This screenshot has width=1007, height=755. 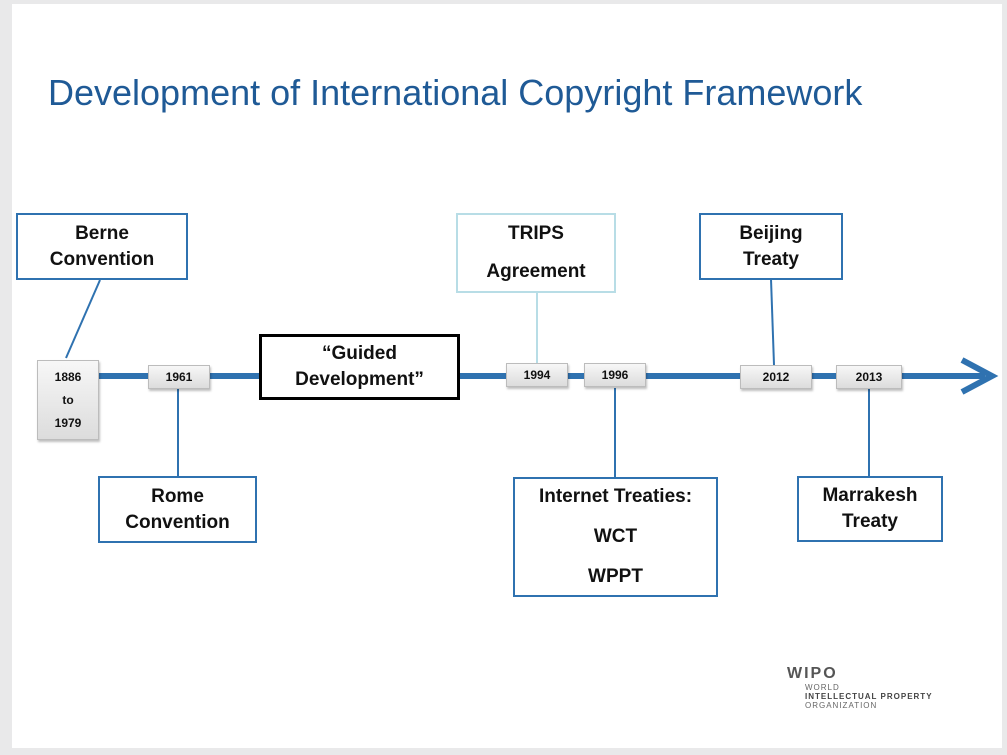 What do you see at coordinates (869, 696) in the screenshot?
I see `logo-line-2: INTELLECTUAL PROPERTY` at bounding box center [869, 696].